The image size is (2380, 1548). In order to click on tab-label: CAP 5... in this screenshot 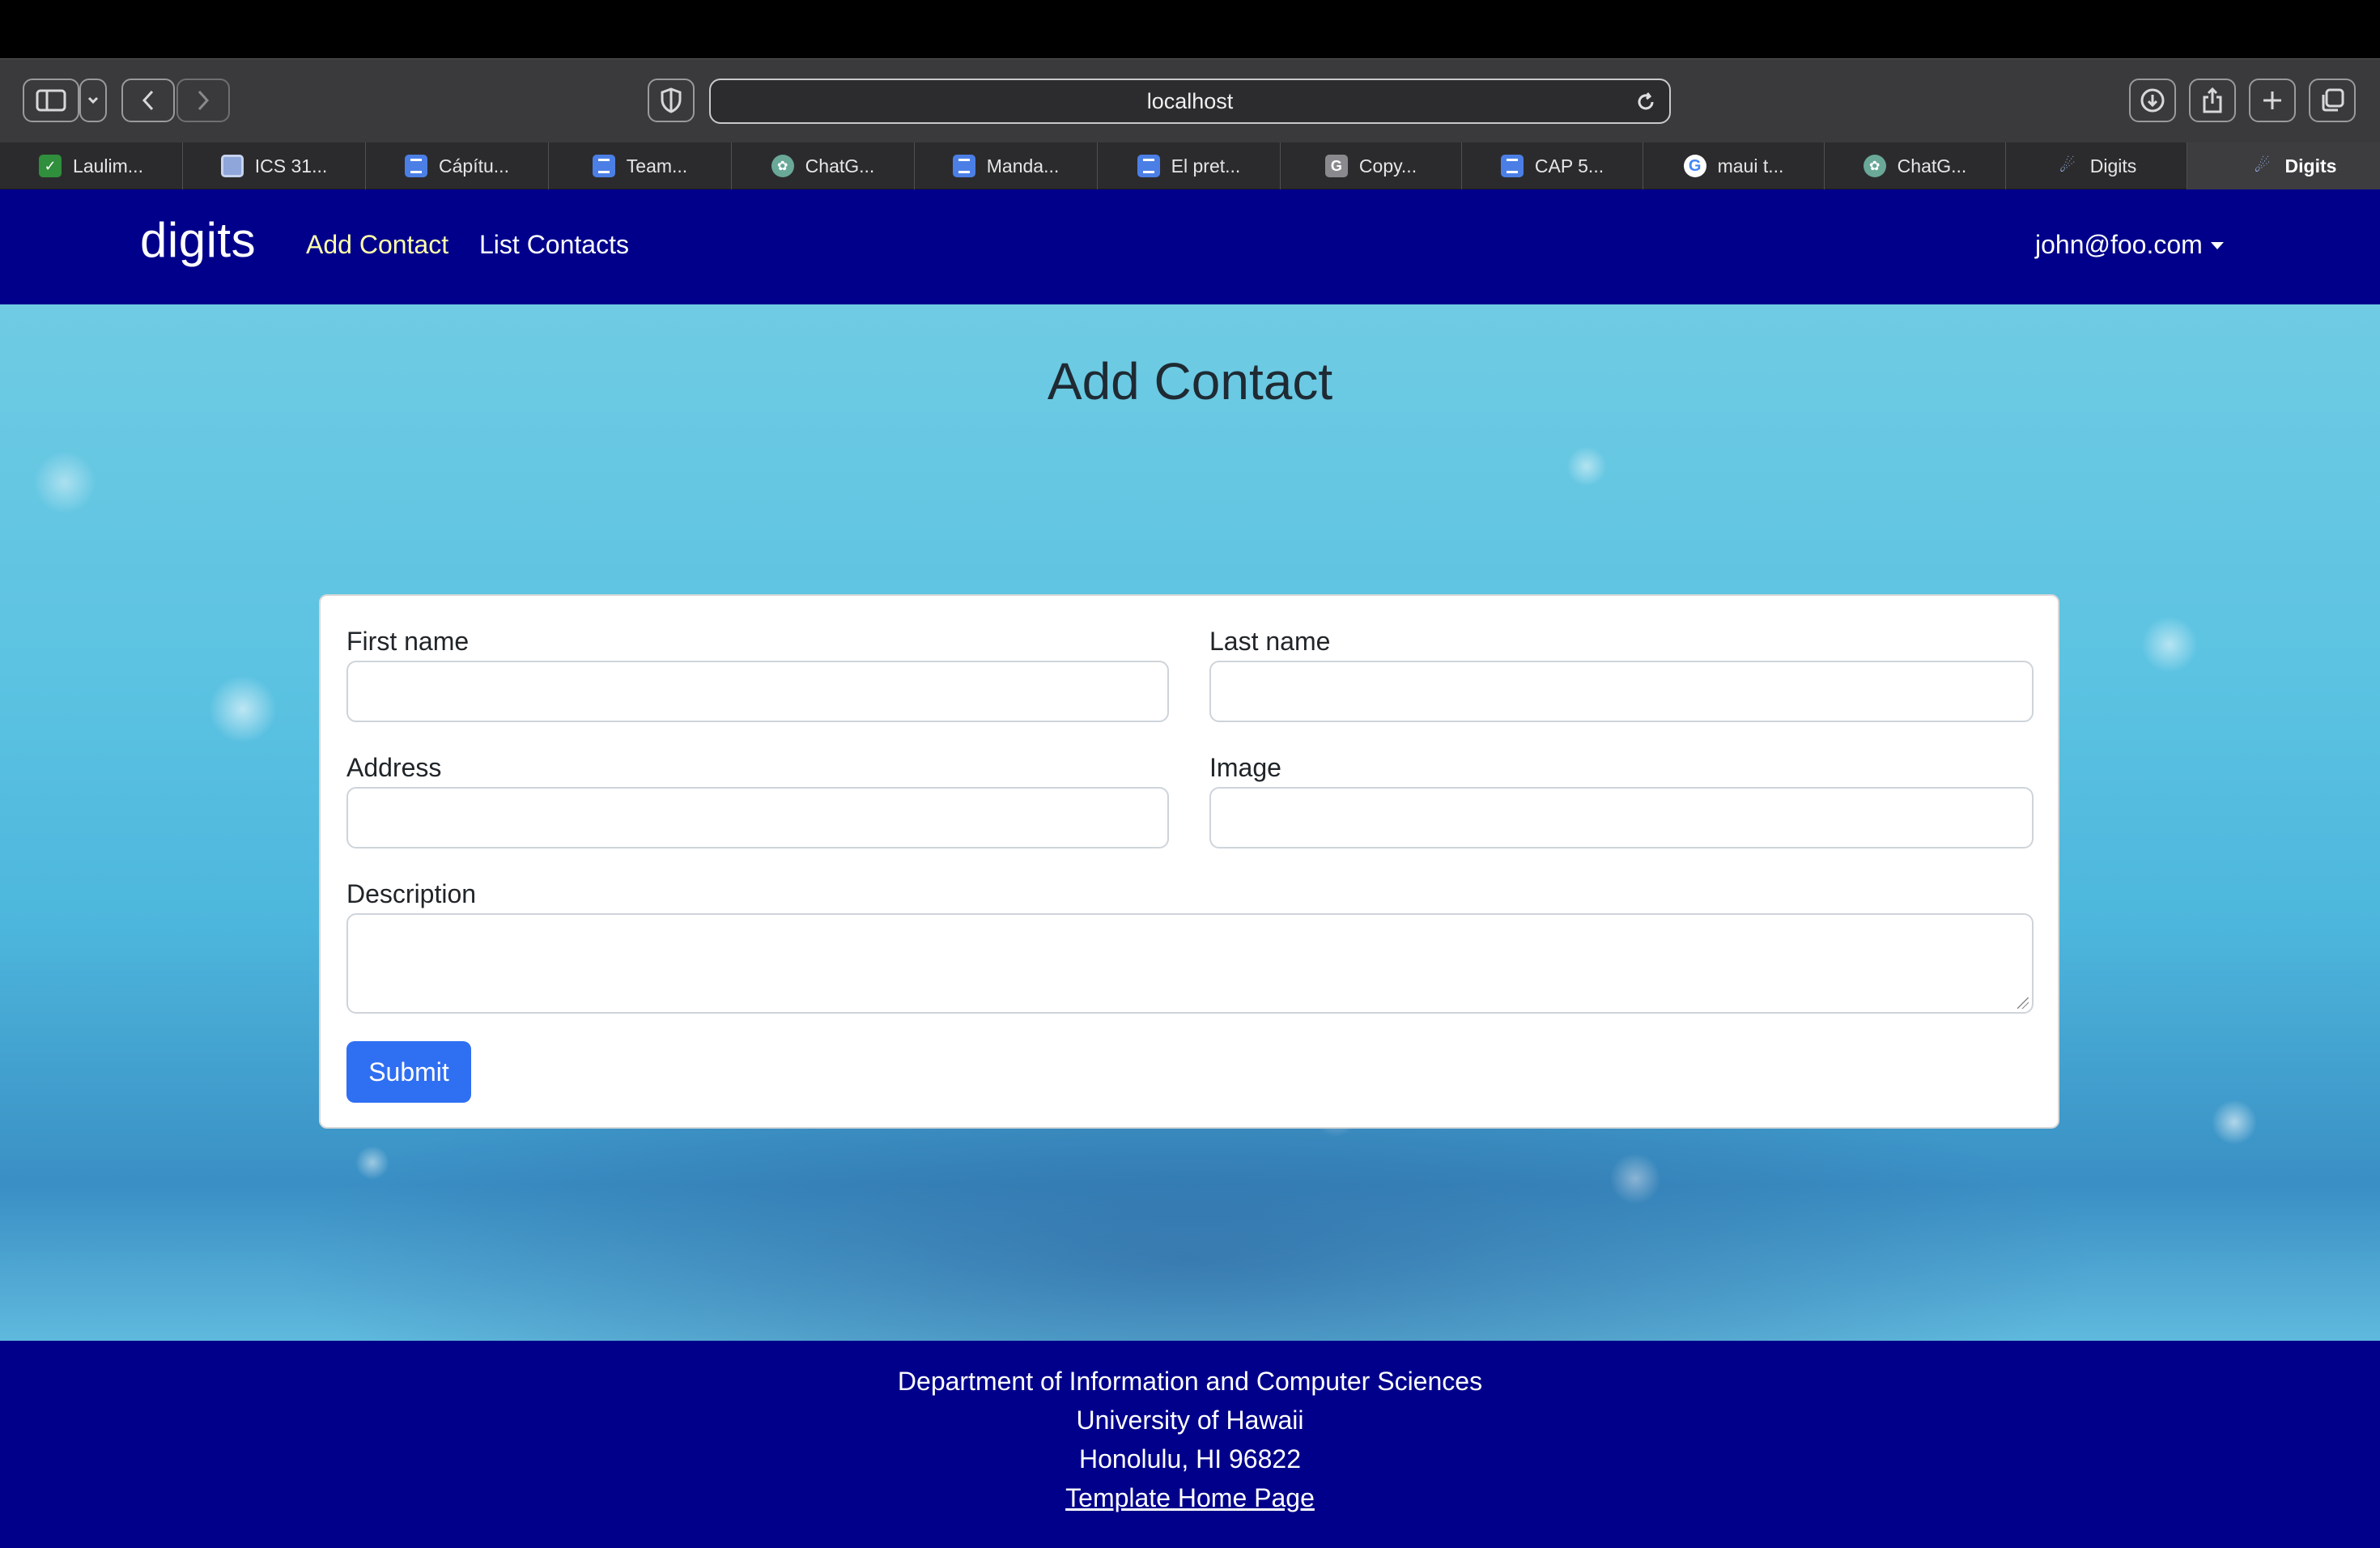, I will do `click(1569, 166)`.